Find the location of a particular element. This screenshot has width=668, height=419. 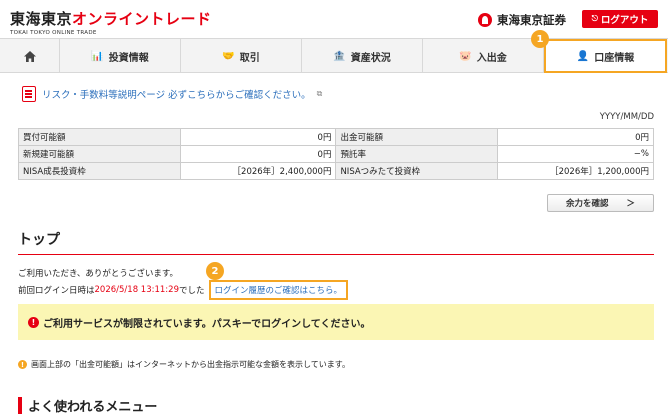

check-capacity-button: 余力を確認 ＞ is located at coordinates (600, 203).